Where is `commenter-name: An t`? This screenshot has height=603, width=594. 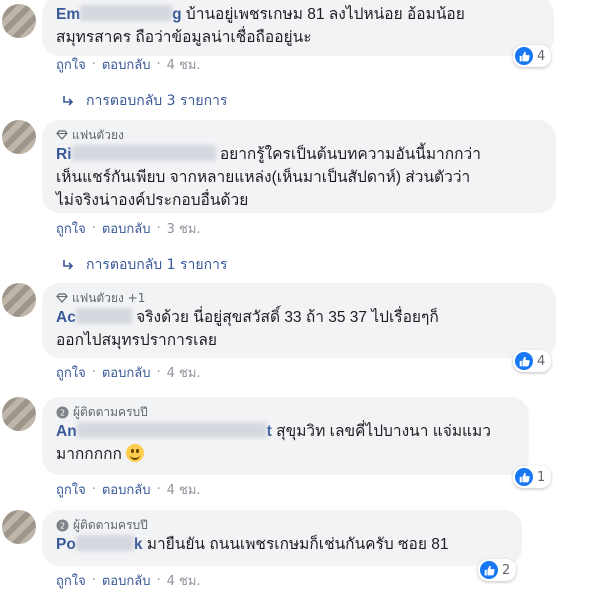
commenter-name: An t is located at coordinates (164, 431).